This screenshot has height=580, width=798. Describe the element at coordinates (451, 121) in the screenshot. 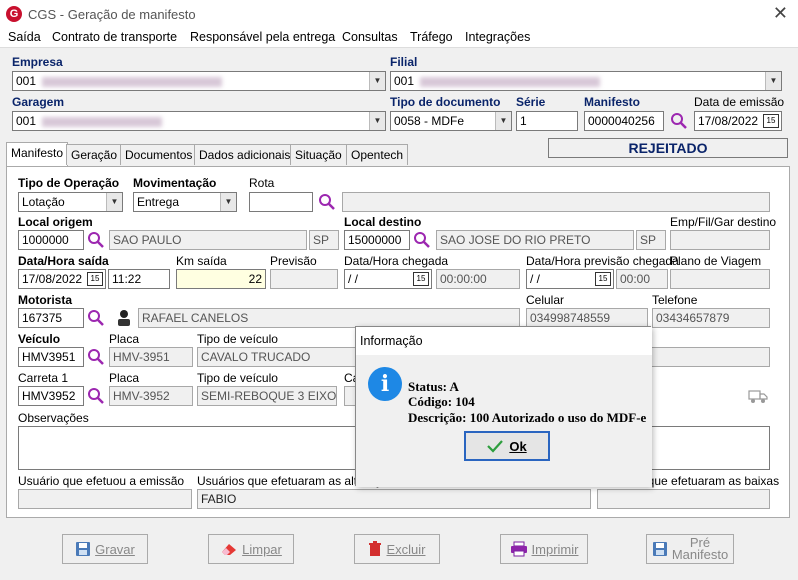

I see `tipo-doc-select: 0058 - MDFe ▼` at that location.